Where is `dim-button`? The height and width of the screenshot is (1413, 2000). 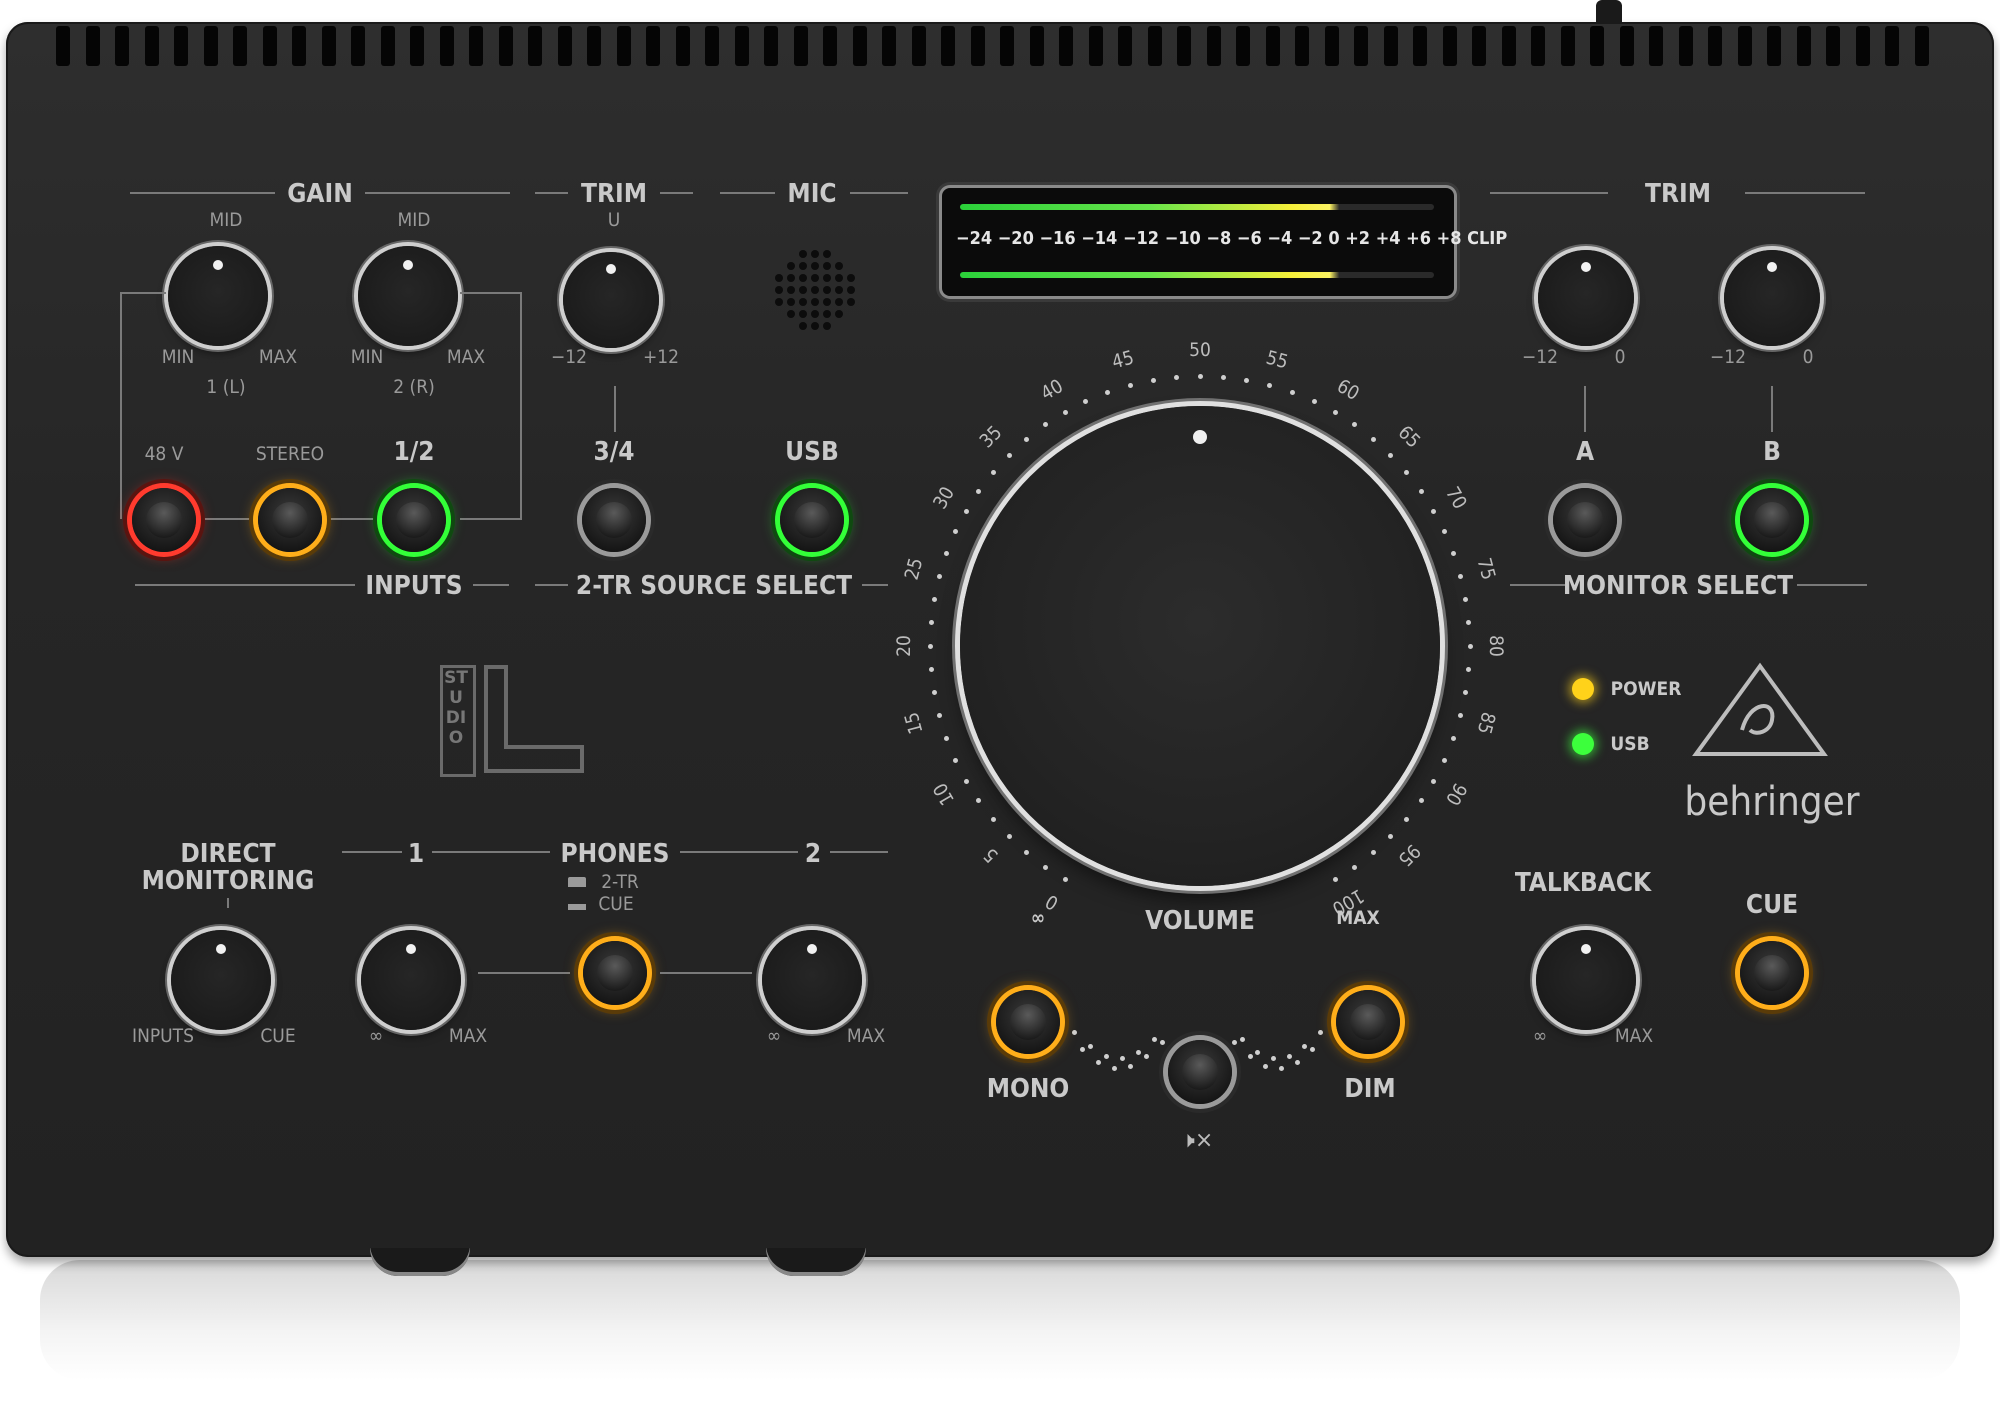 dim-button is located at coordinates (1368, 1022).